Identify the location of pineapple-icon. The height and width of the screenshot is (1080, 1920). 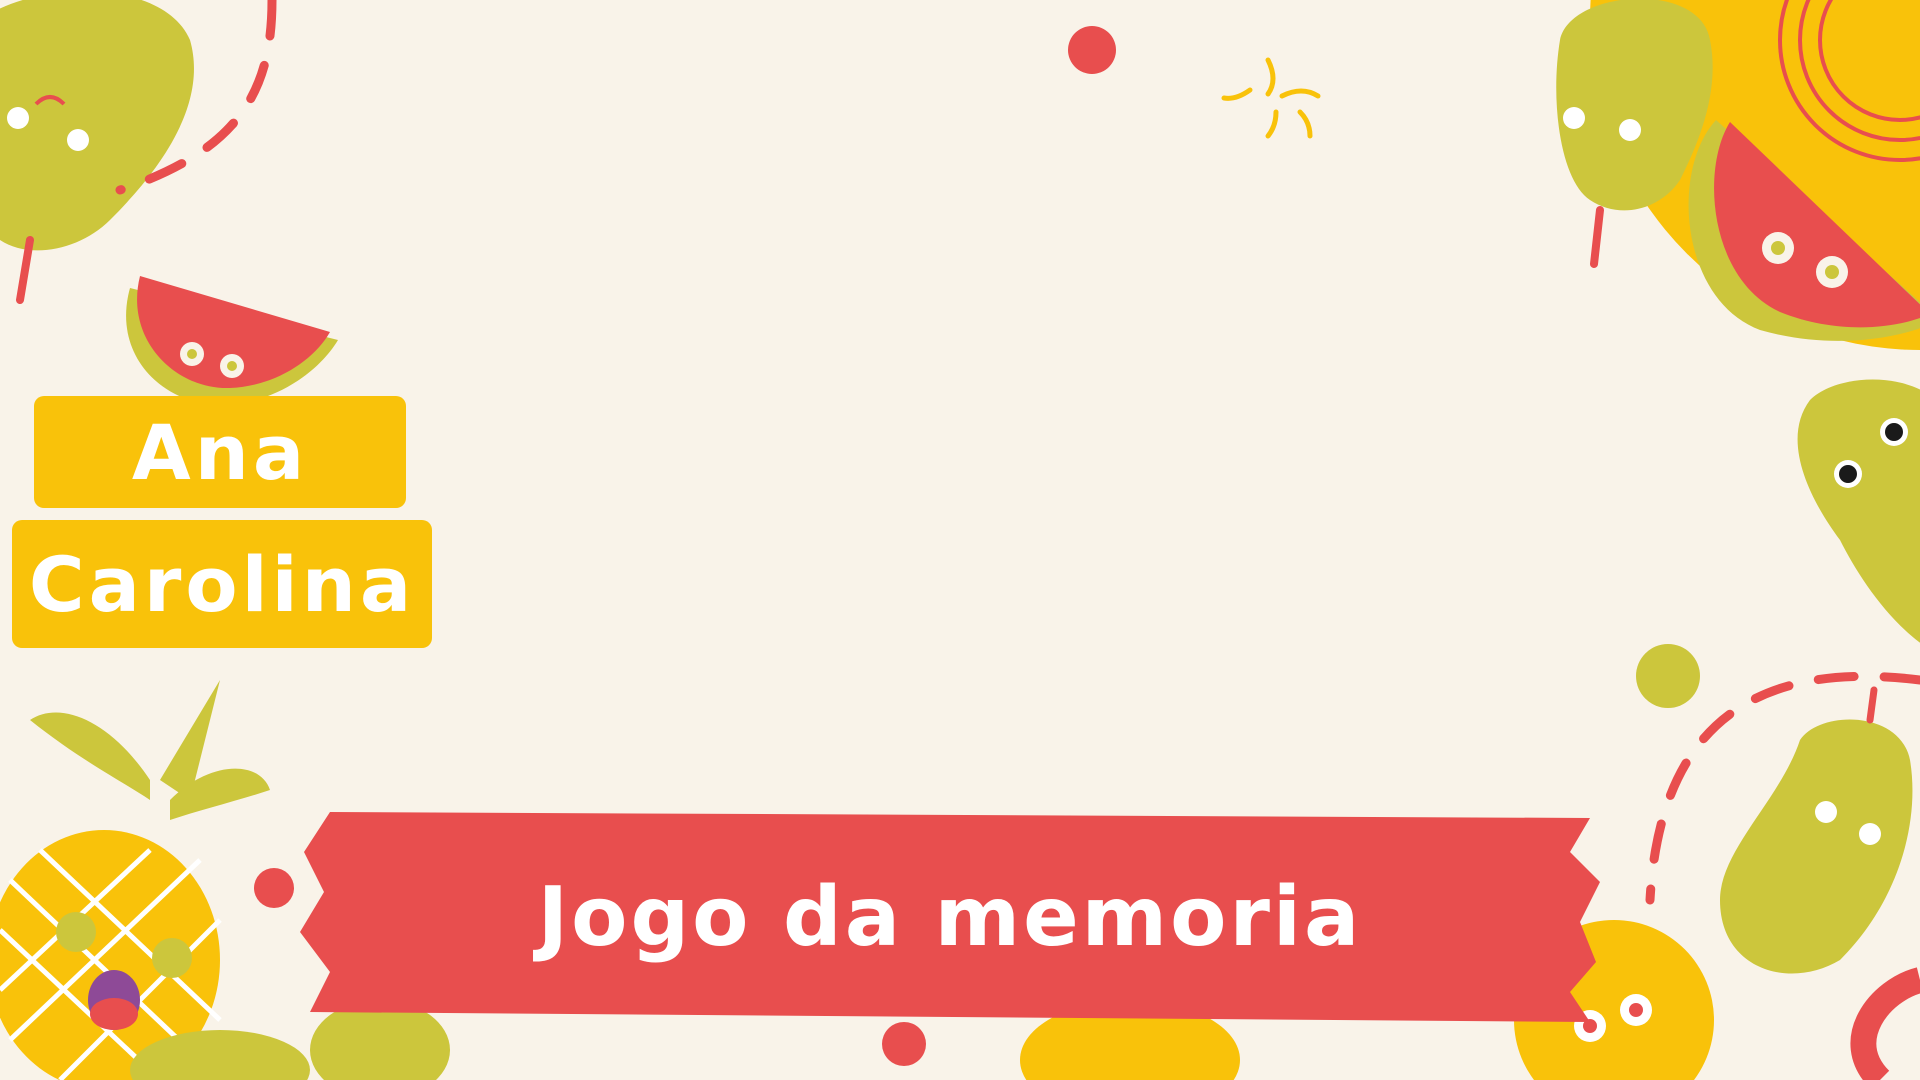
(135, 880).